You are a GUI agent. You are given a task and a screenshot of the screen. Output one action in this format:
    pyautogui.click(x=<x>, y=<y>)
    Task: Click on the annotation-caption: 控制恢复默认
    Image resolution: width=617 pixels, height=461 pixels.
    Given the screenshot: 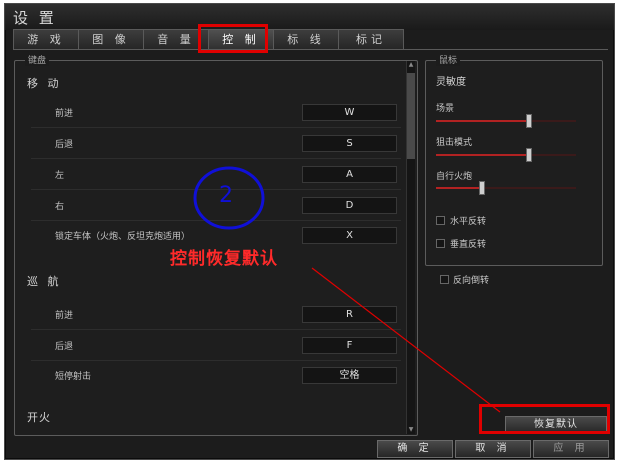 What is the action you would take?
    pyautogui.click(x=224, y=259)
    